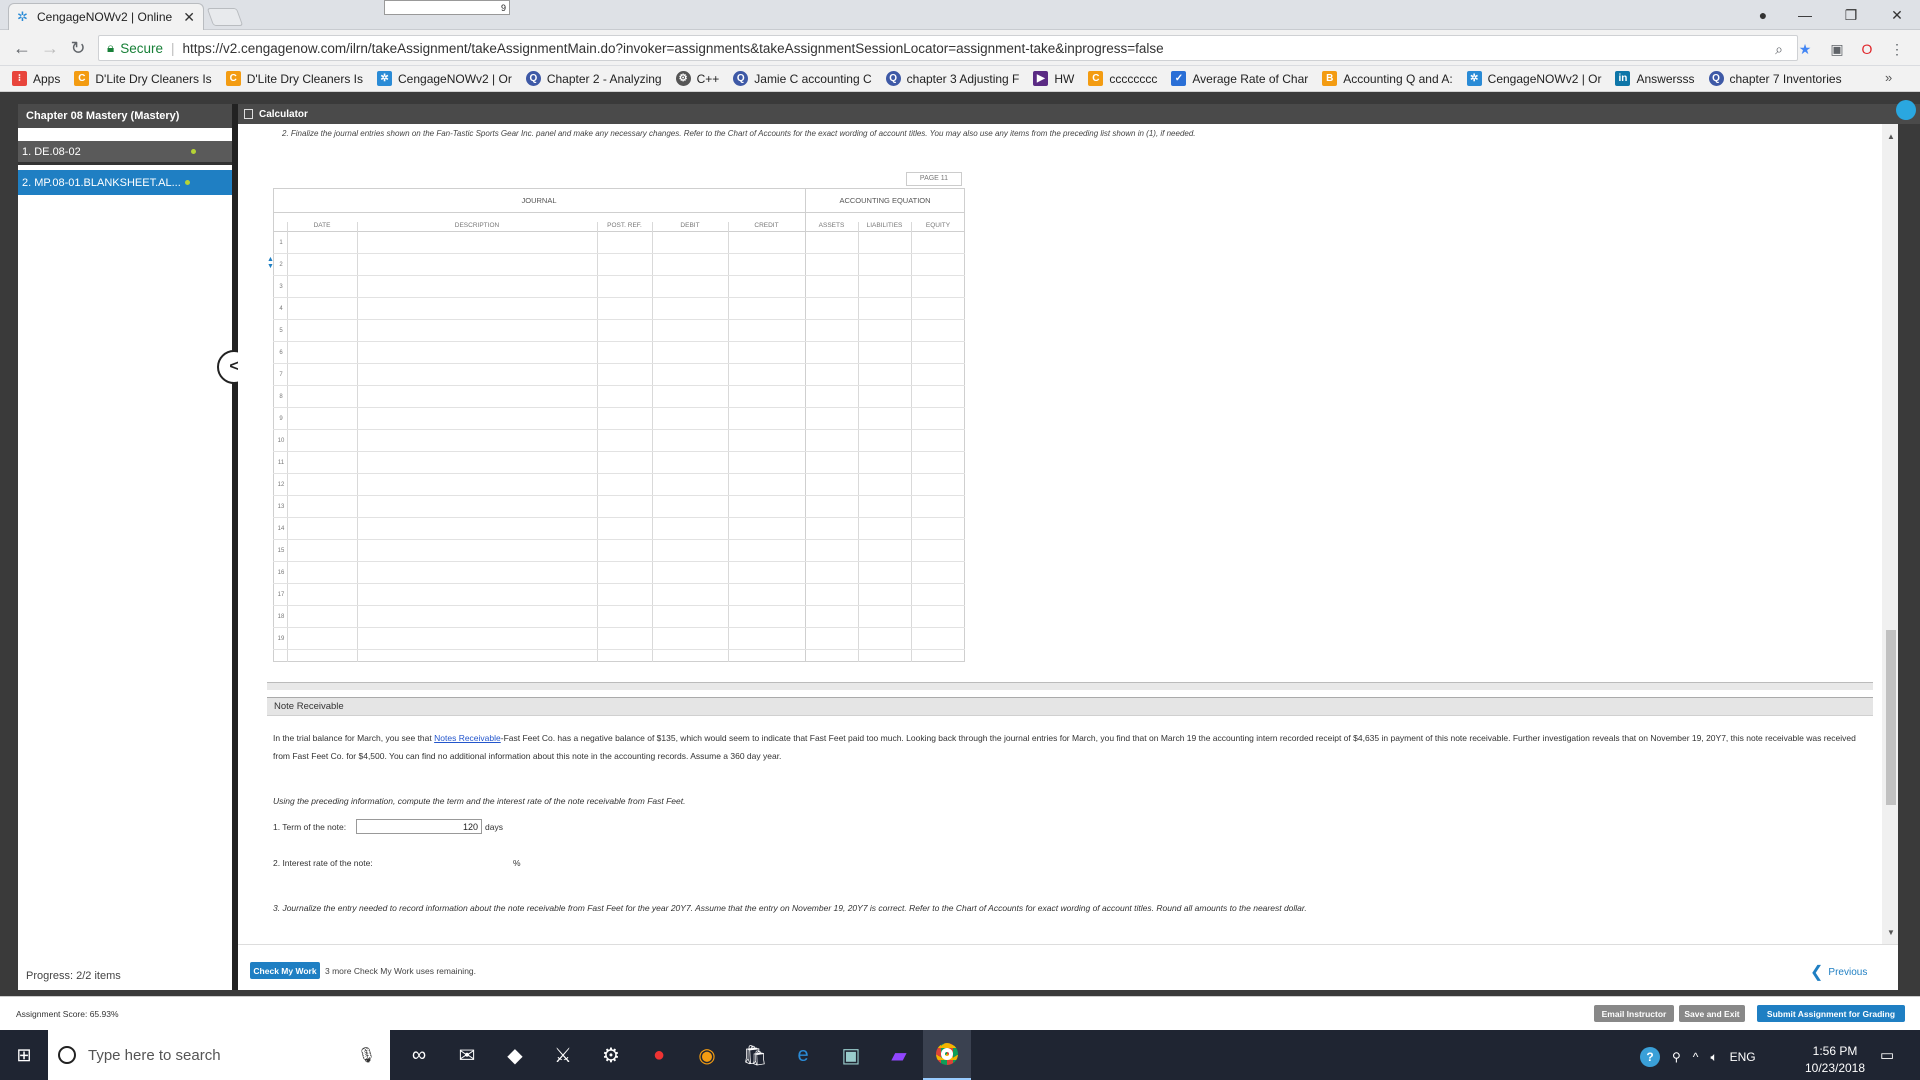 The height and width of the screenshot is (1080, 1920). What do you see at coordinates (741, 78) in the screenshot?
I see `quizlet-icon: Q` at bounding box center [741, 78].